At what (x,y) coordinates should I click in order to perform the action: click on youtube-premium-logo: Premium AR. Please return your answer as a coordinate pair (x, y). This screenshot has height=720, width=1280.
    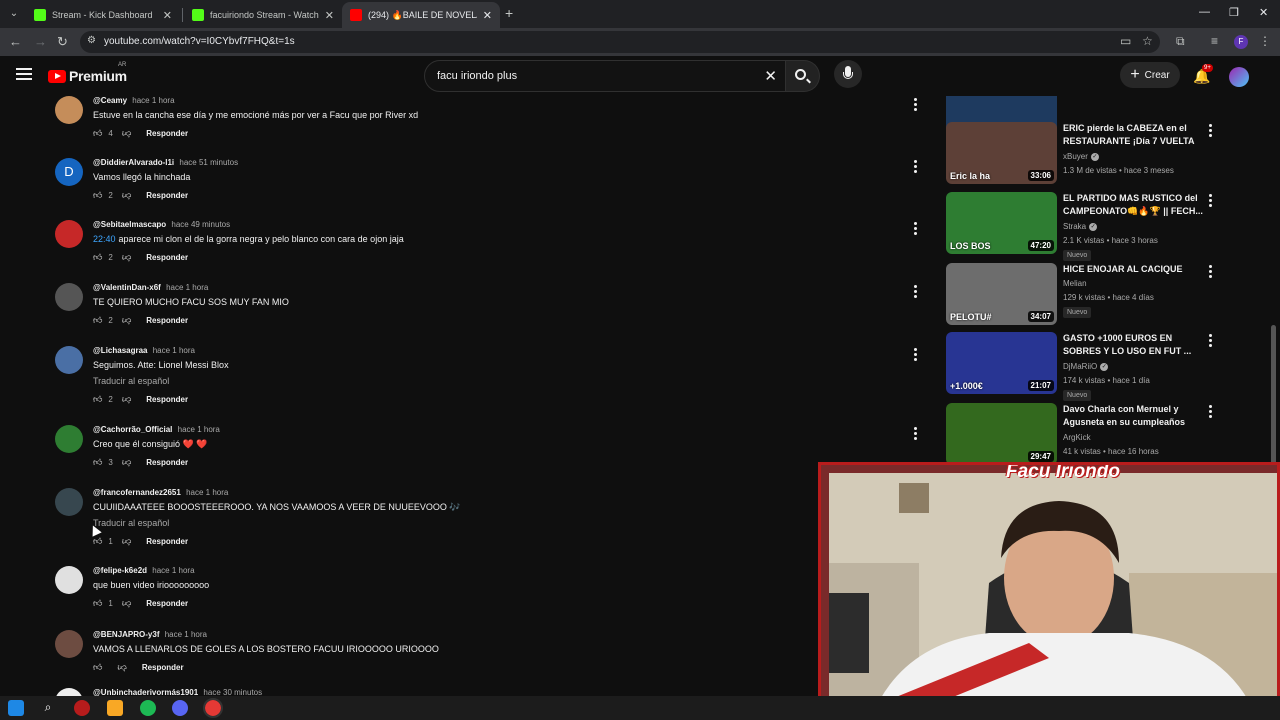
    Looking at the image, I should click on (87, 73).